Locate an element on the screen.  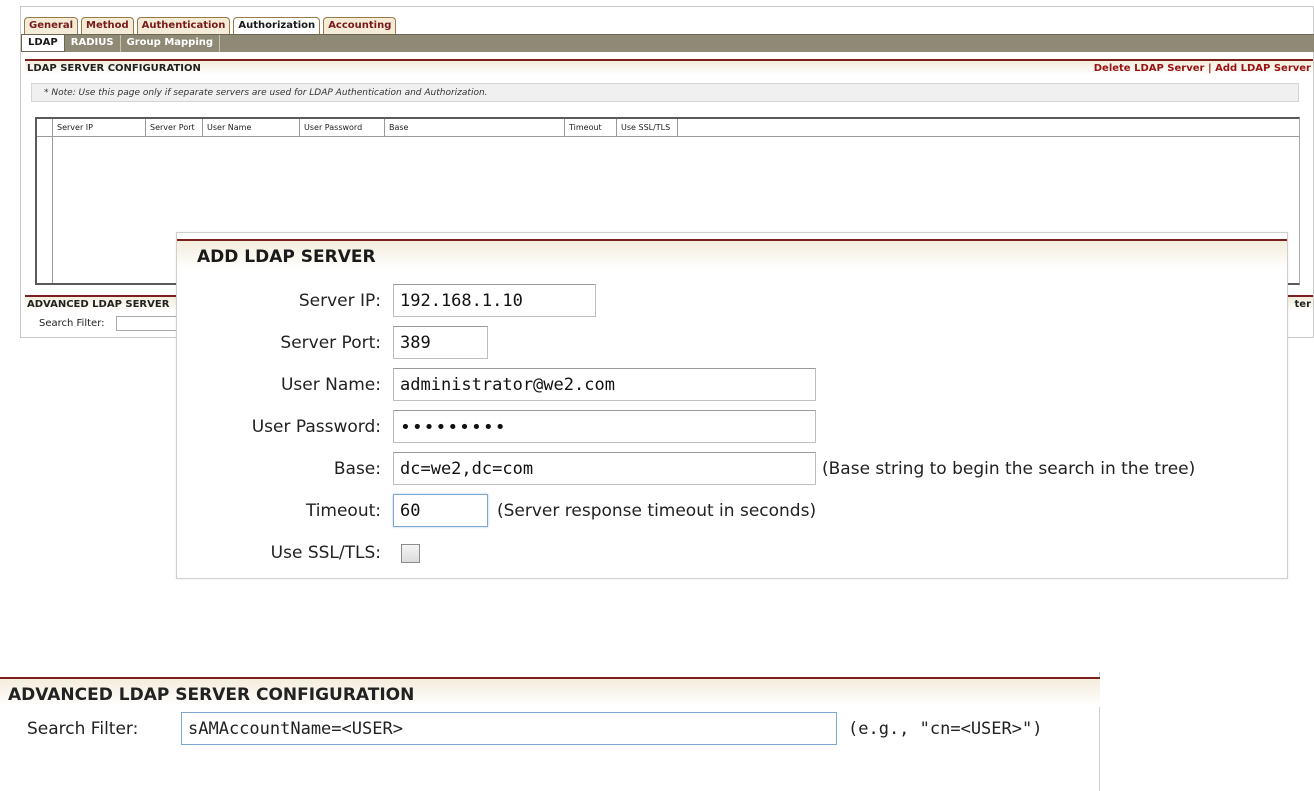
user-name-row: User Name: administrator@we2.com is located at coordinates (732, 385).